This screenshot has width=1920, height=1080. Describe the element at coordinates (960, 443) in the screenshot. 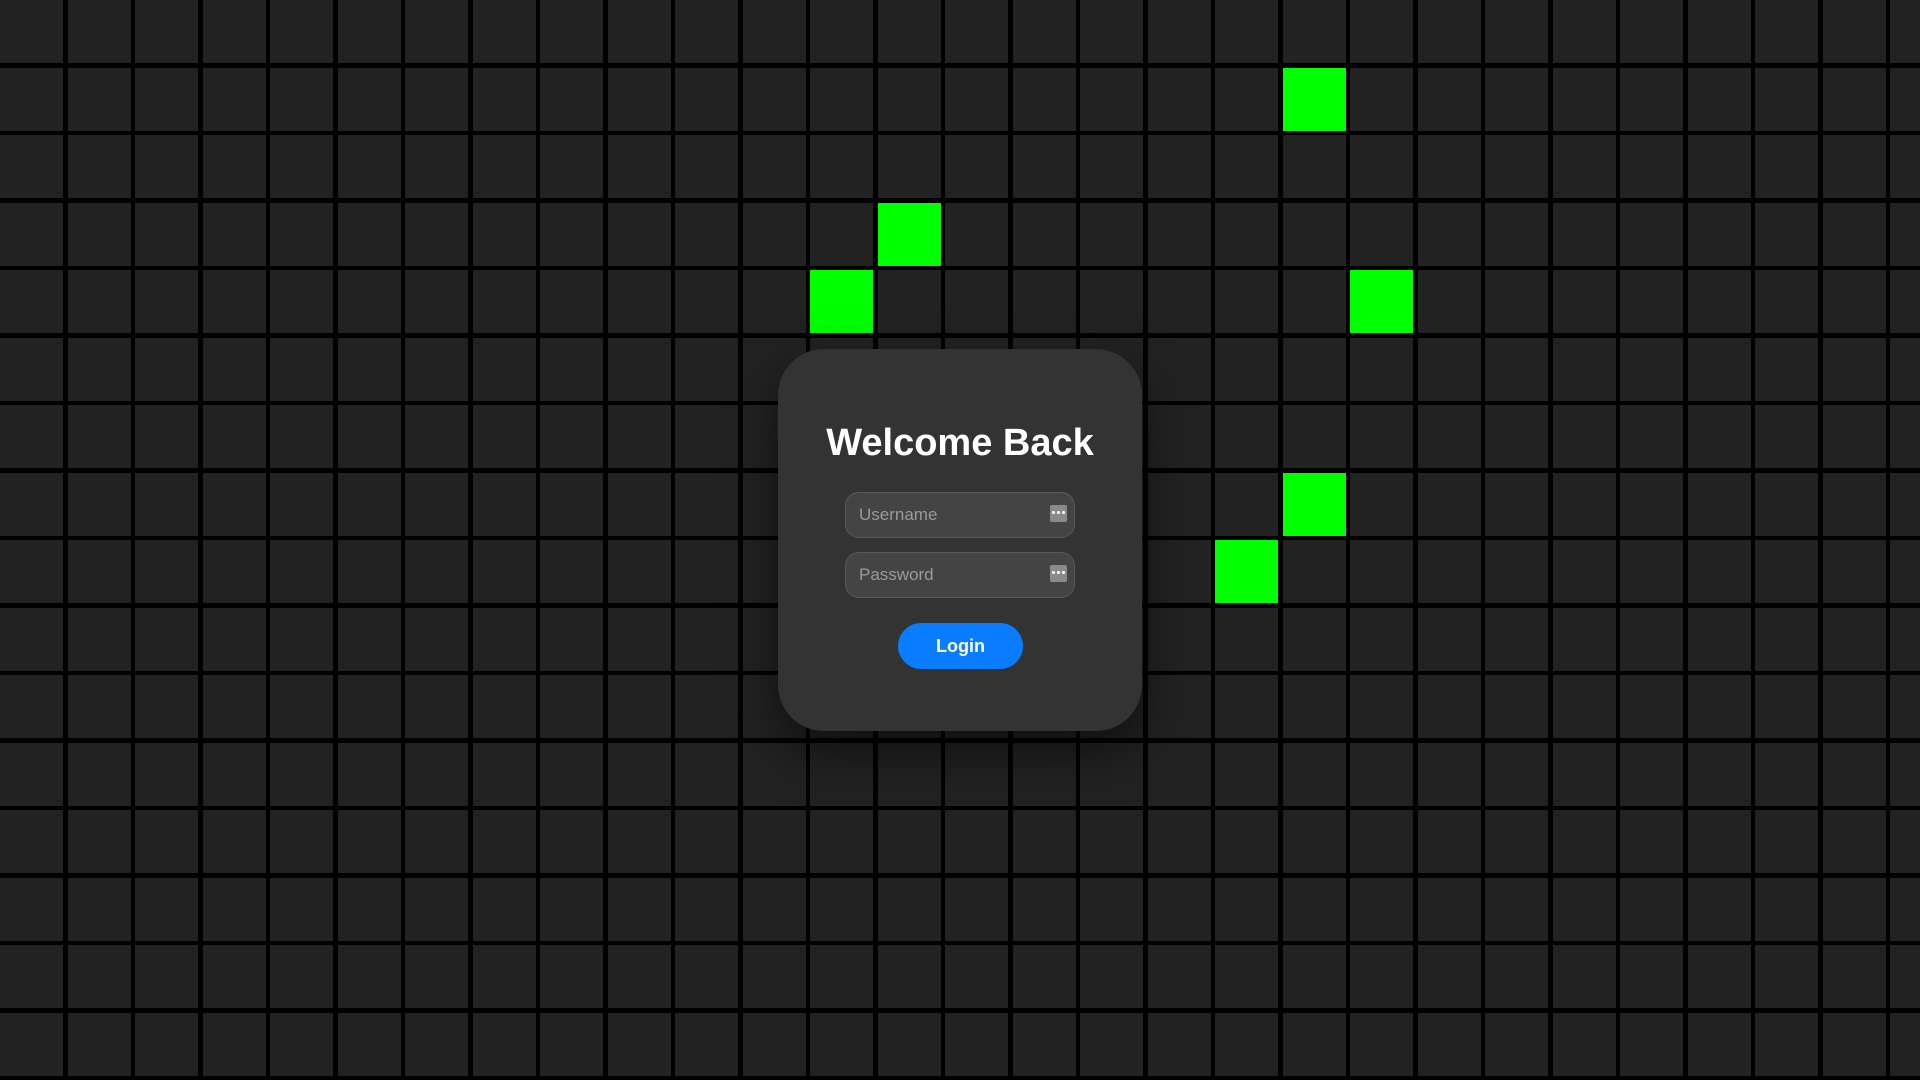

I see `login-title: Welcome Back` at that location.